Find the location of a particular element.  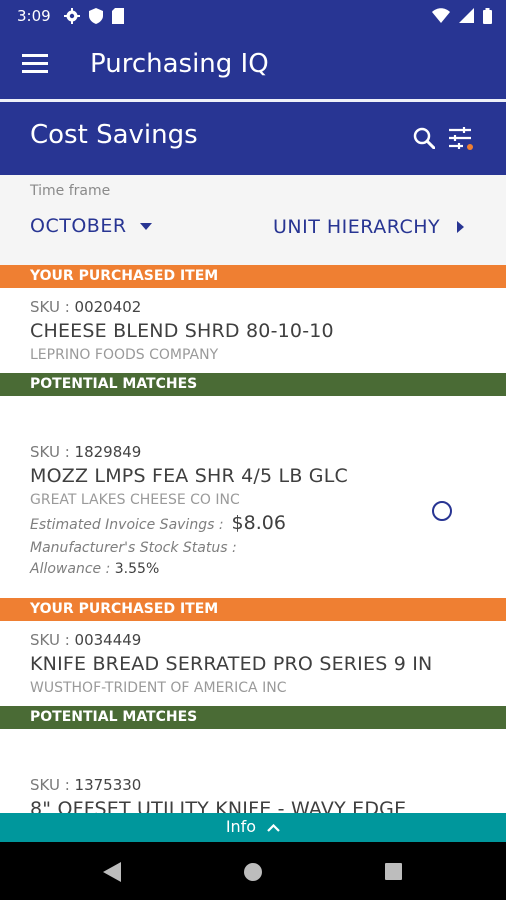

sku-value: 0034449 is located at coordinates (108, 640).